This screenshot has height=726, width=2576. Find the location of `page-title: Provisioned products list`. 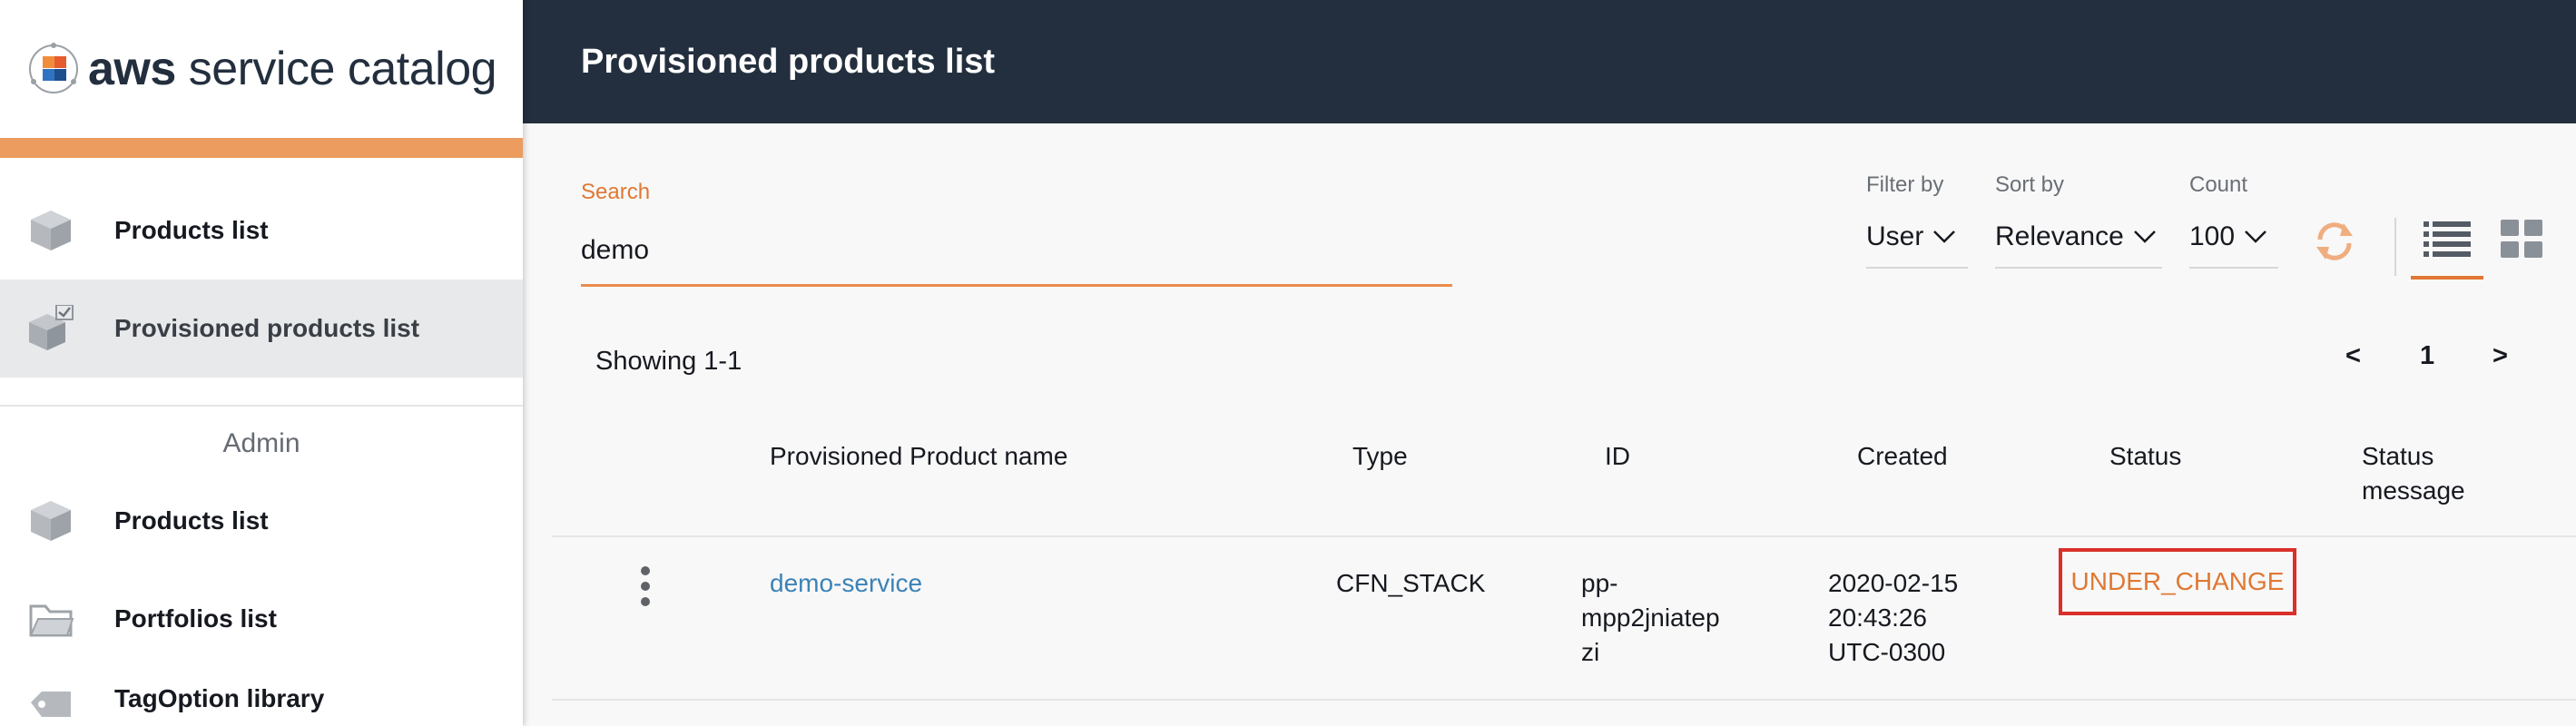

page-title: Provisioned products list is located at coordinates (788, 61).